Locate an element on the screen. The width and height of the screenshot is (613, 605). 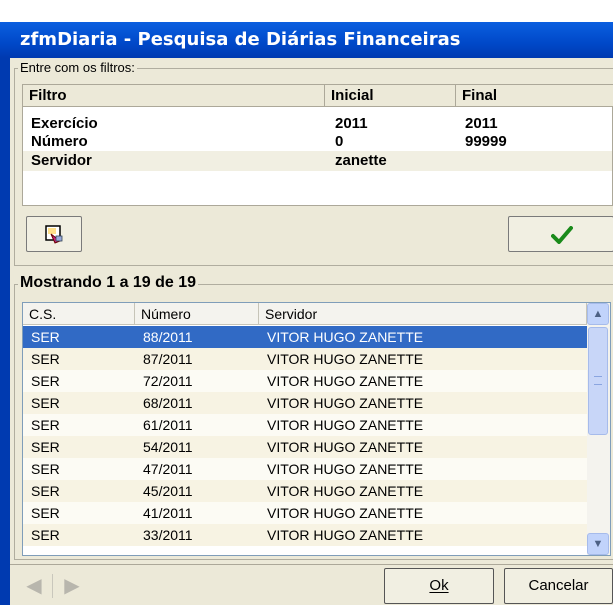
cell-numero: 47/2011 is located at coordinates (168, 469).